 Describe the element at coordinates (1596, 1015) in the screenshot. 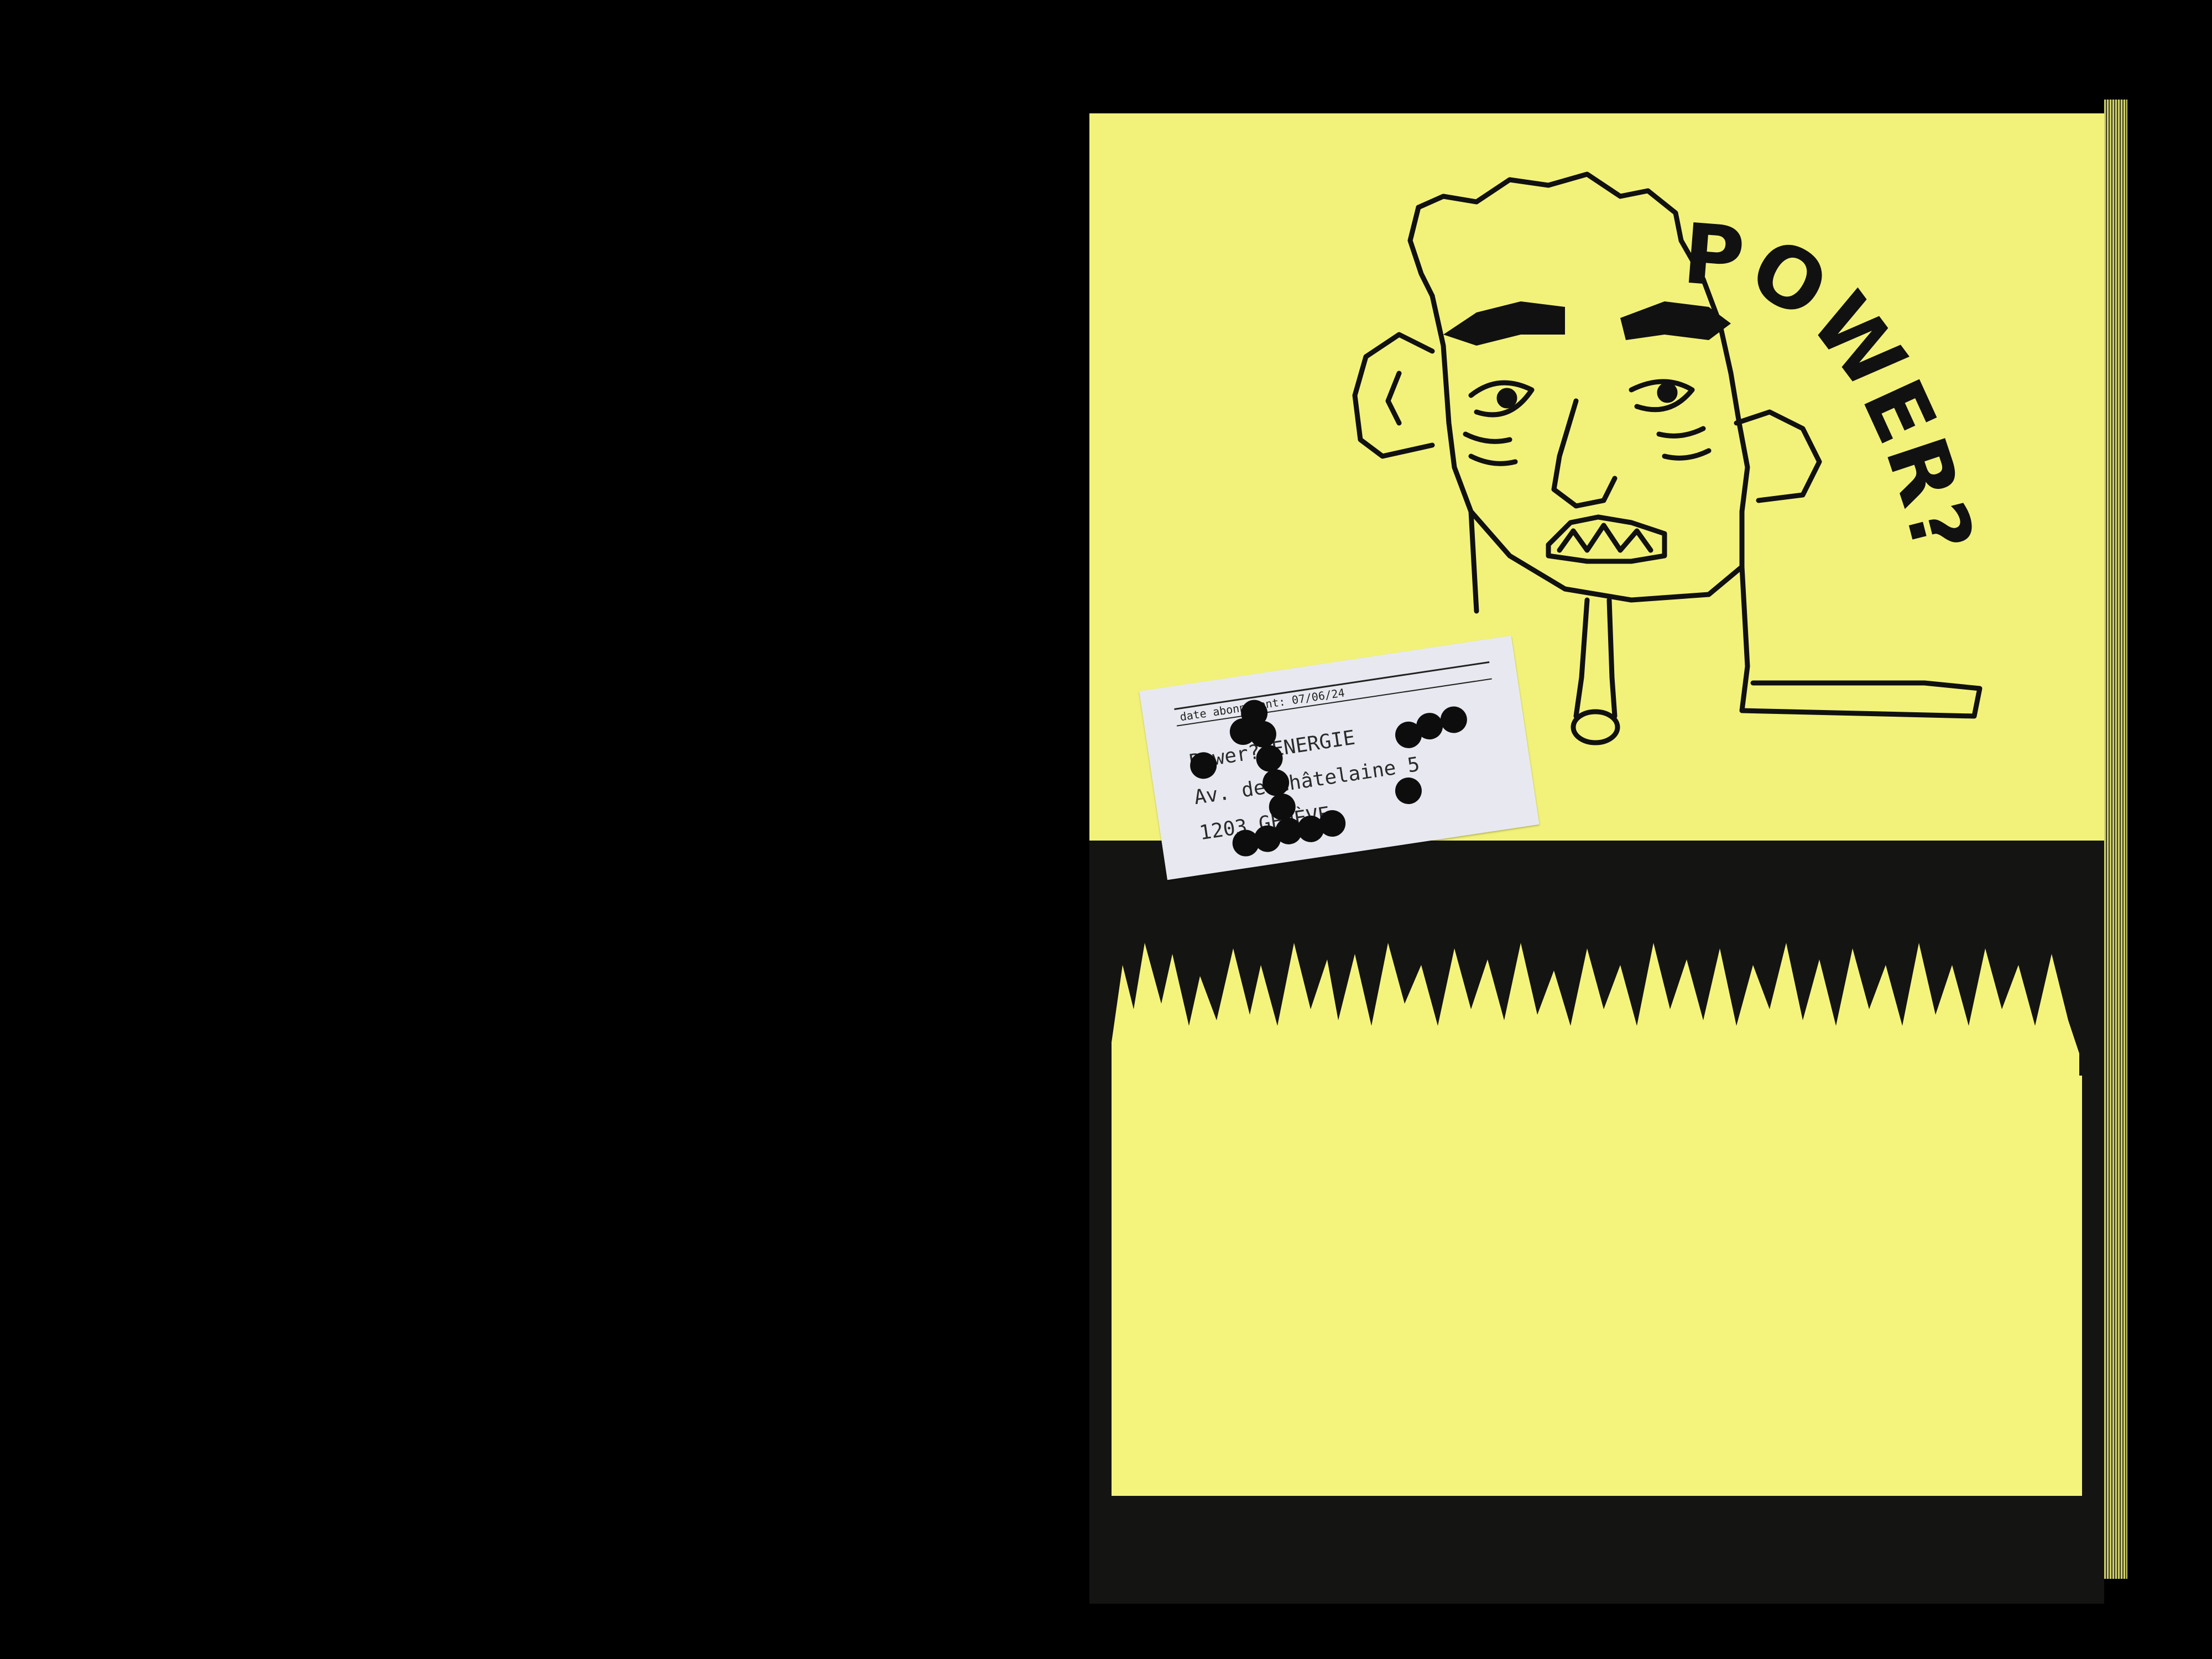

I see `flame-fringe` at that location.